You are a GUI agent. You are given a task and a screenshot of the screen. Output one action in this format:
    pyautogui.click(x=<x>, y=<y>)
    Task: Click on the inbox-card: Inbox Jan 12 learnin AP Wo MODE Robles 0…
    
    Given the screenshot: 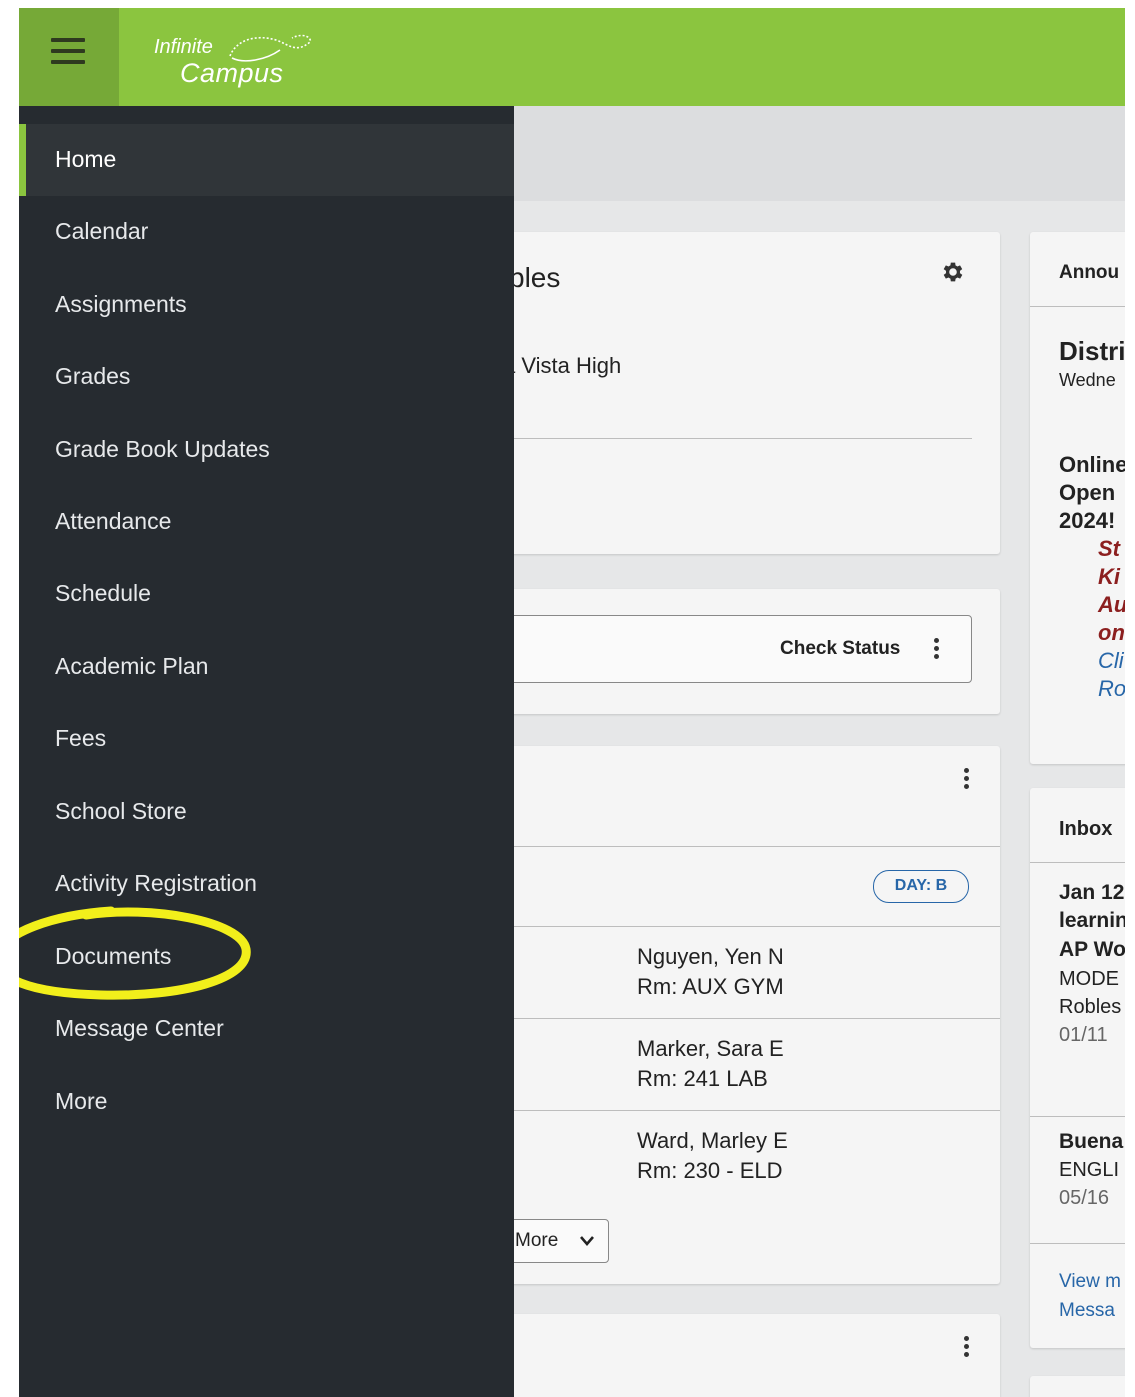 What is the action you would take?
    pyautogui.click(x=1077, y=1068)
    